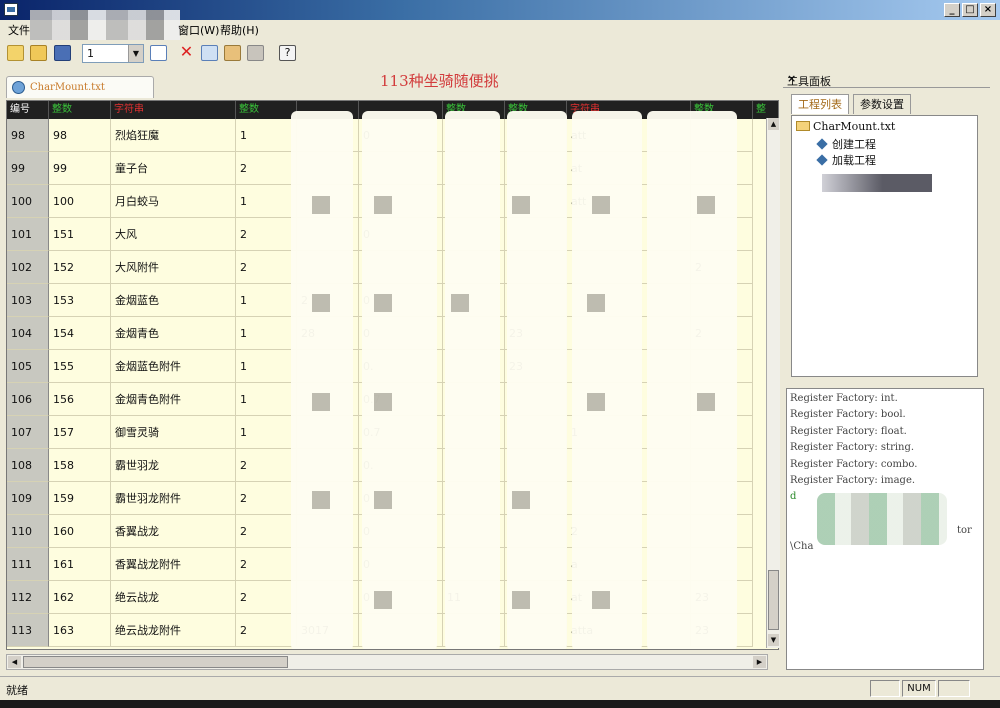 This screenshot has height=708, width=1000. I want to click on tree-item-load-project: 加载工程, so click(846, 160).